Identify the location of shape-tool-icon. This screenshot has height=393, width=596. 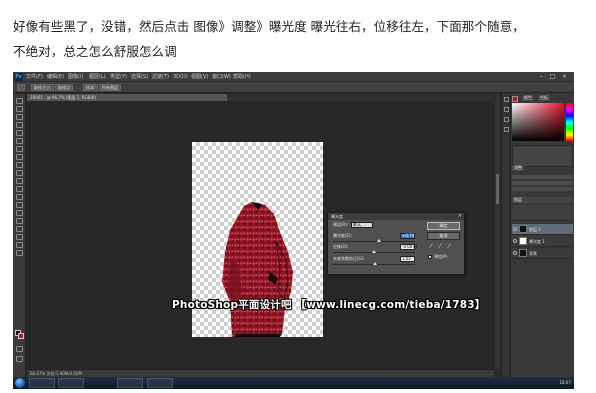
(19, 237).